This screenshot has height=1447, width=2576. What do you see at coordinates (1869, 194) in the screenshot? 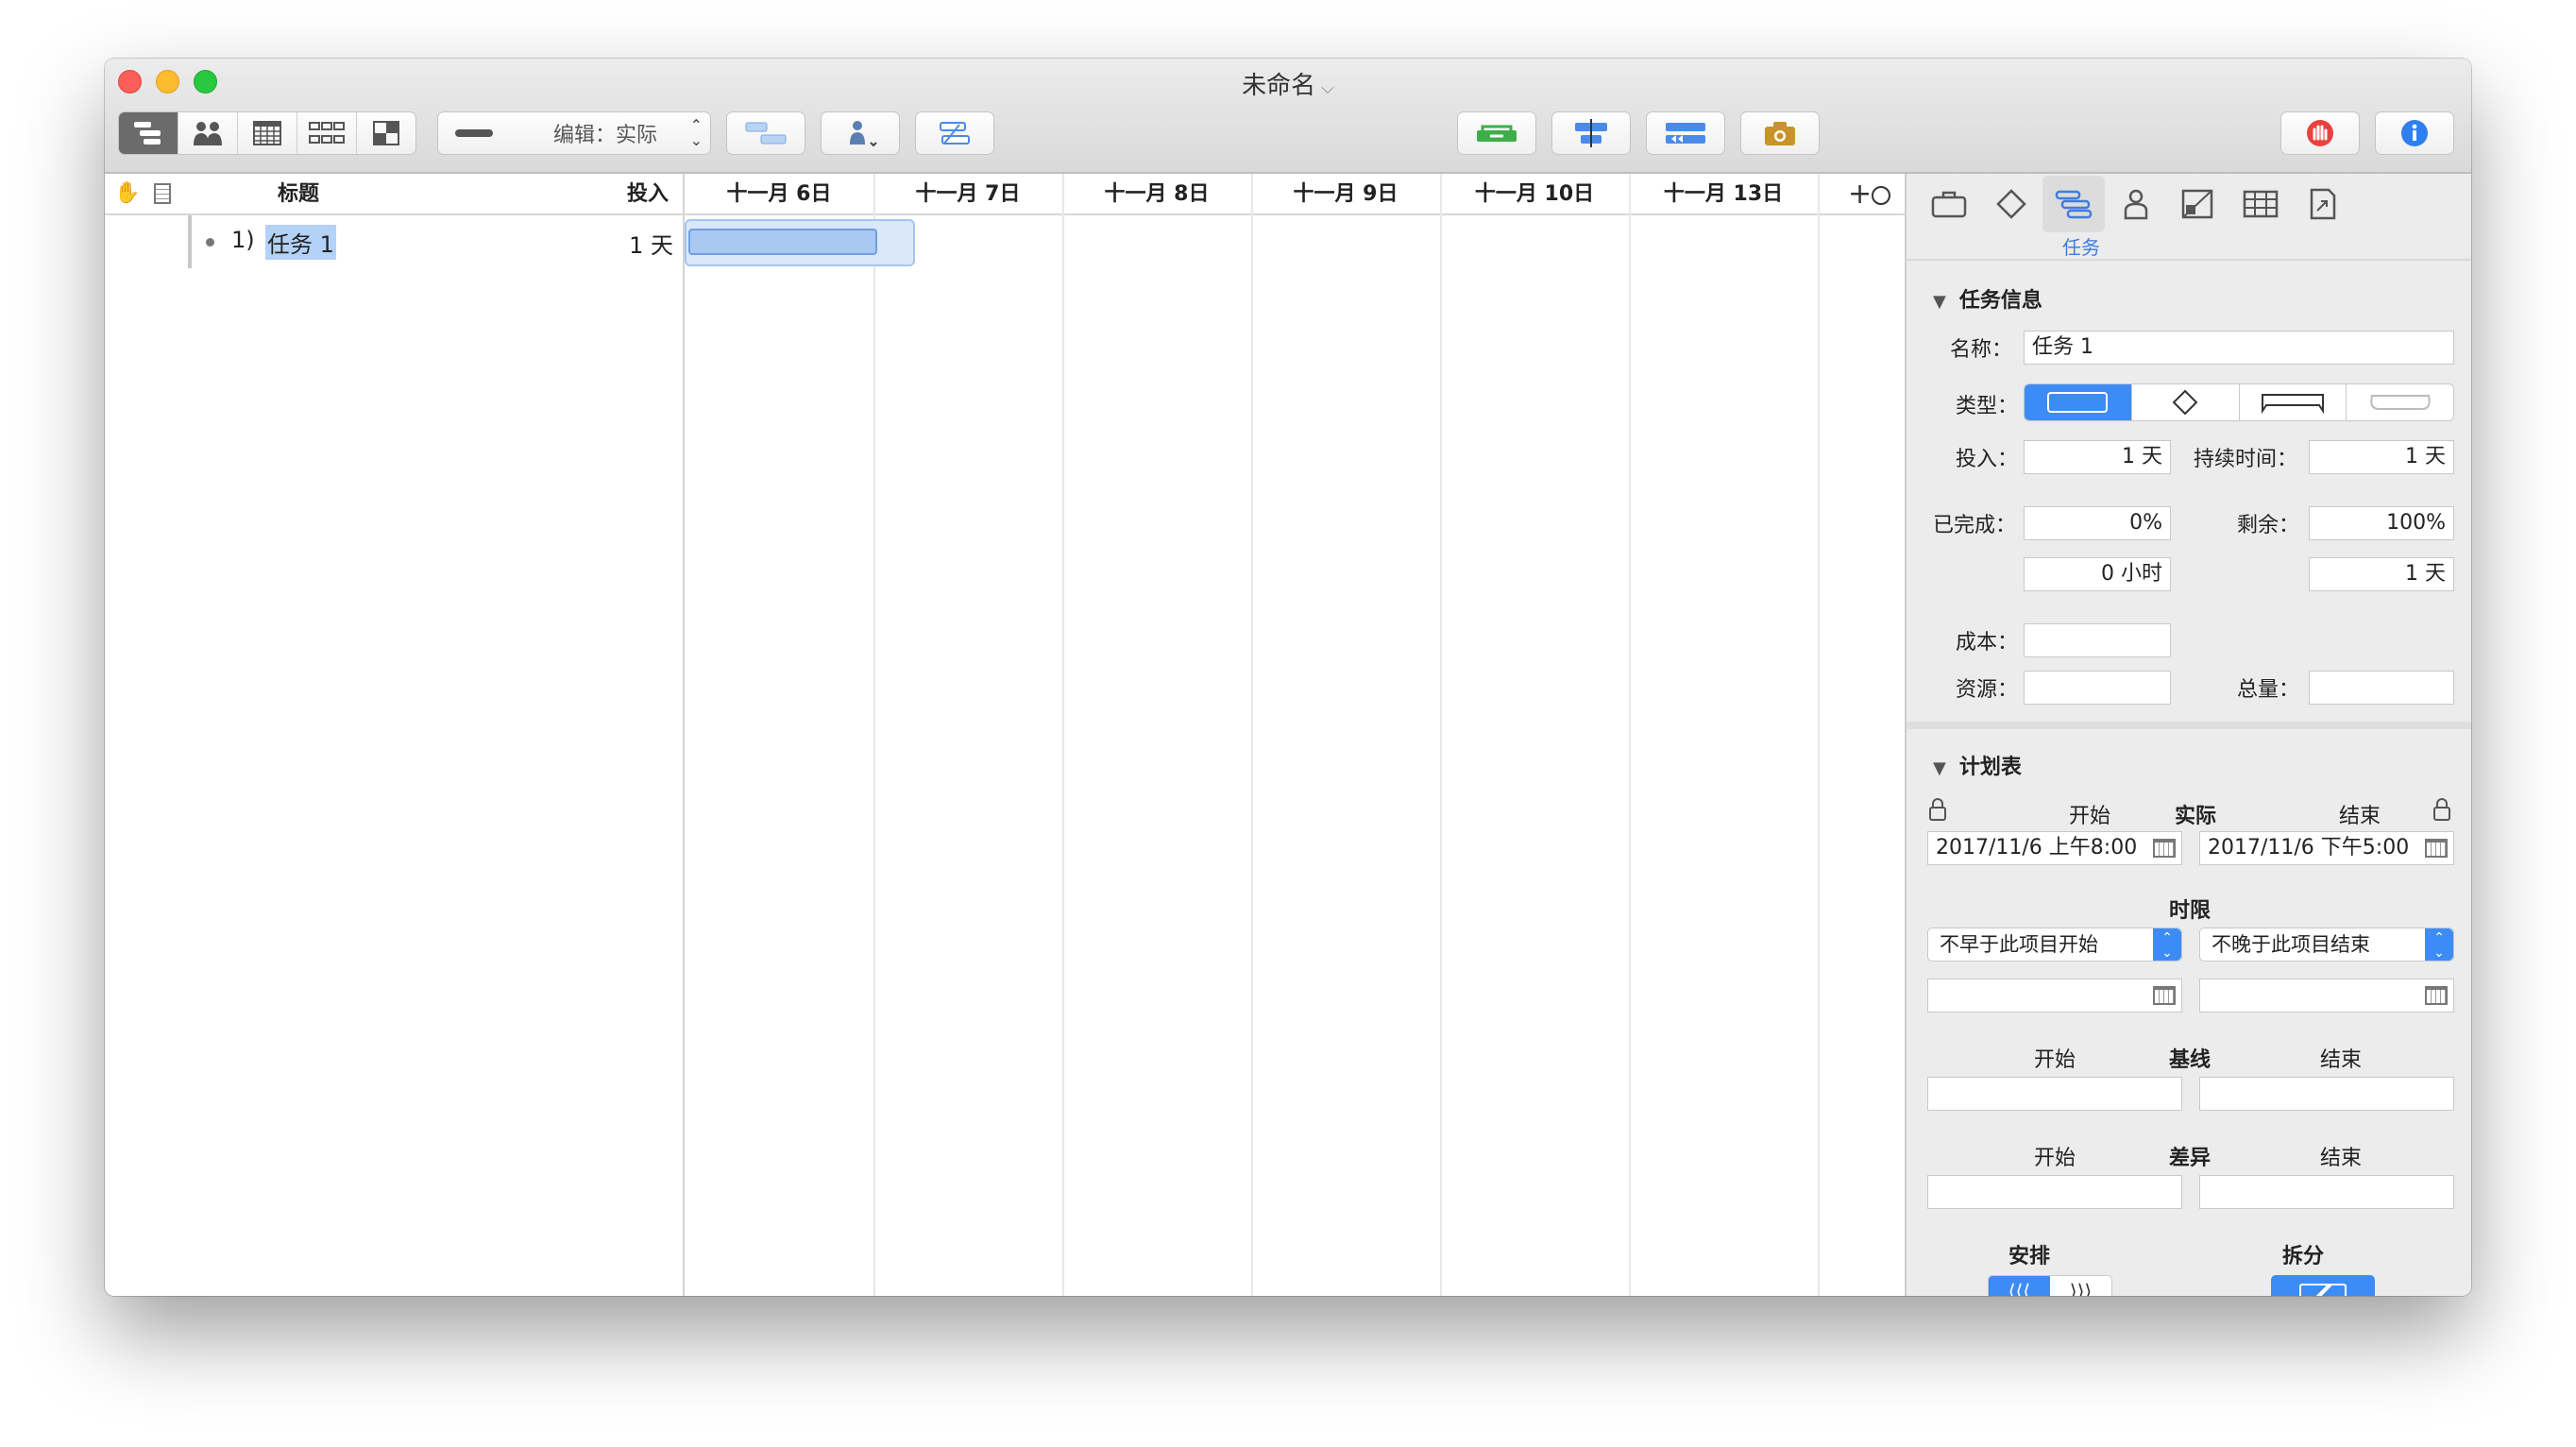
I see `zoom-in-button: +` at bounding box center [1869, 194].